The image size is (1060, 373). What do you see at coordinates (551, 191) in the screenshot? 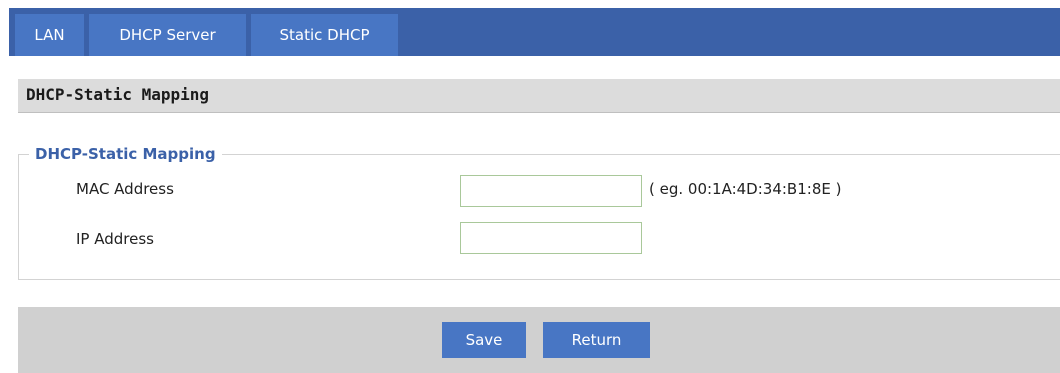
I see `mac-address-input` at bounding box center [551, 191].